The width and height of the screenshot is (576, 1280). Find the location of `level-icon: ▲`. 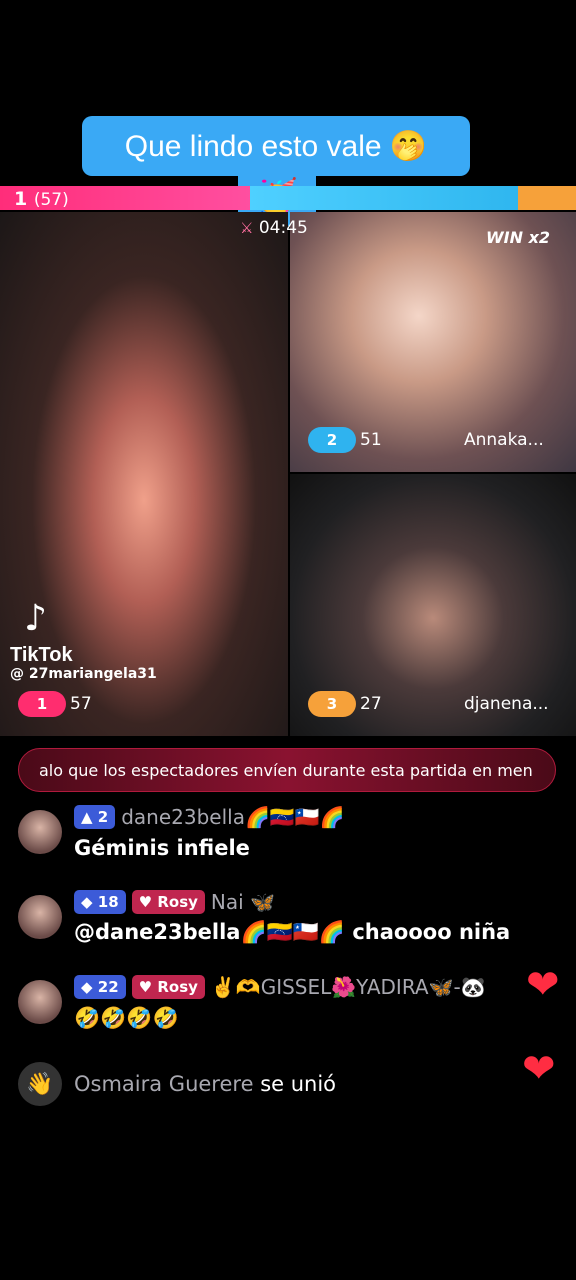

level-icon: ▲ is located at coordinates (87, 817).